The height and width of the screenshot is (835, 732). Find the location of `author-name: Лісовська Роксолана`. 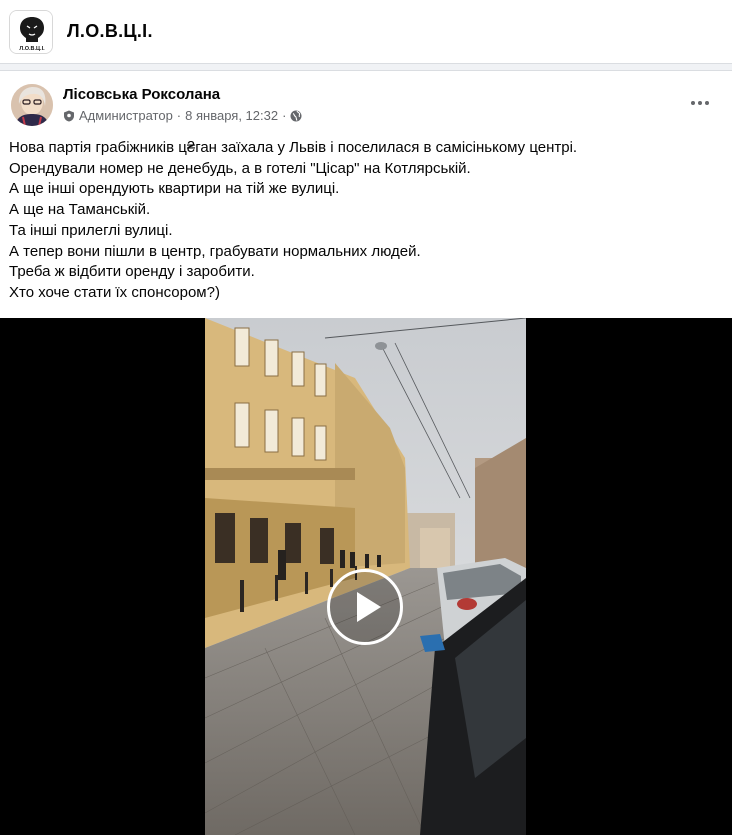

author-name: Лісовська Роксолана is located at coordinates (141, 94).